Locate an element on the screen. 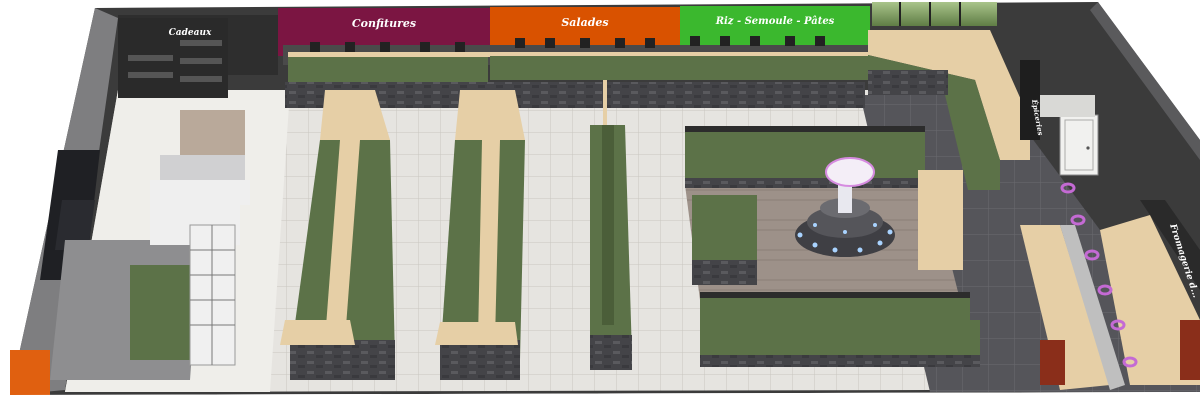 The image size is (1200, 415). sign-salades-label: Salades is located at coordinates (584, 22).